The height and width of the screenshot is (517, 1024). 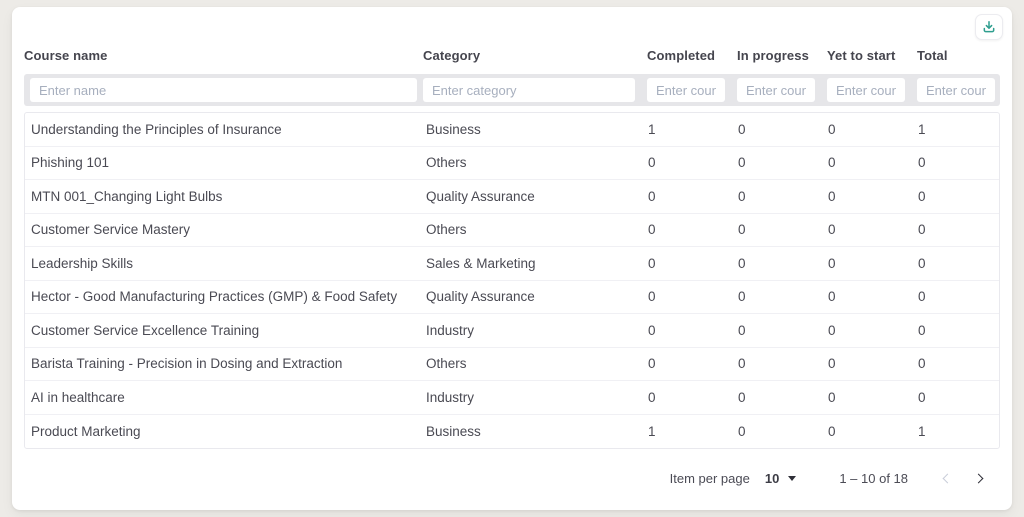 I want to click on items-per-page-dropdown: 10, so click(x=780, y=478).